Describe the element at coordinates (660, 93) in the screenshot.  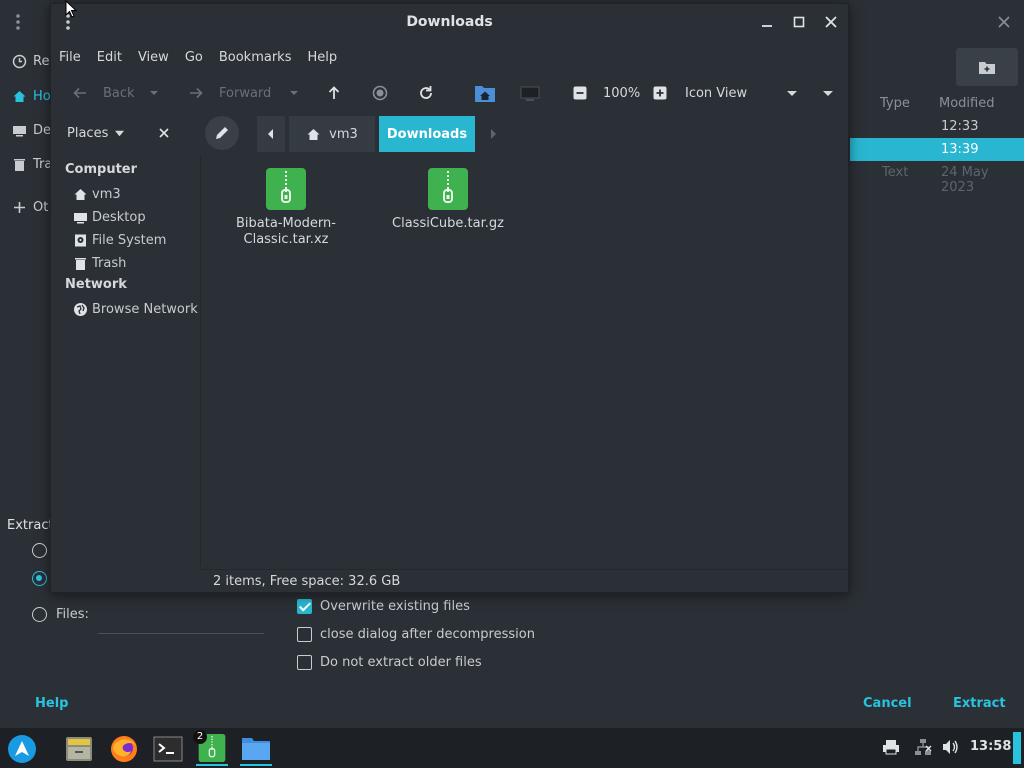
I see `zoom-in-button` at that location.